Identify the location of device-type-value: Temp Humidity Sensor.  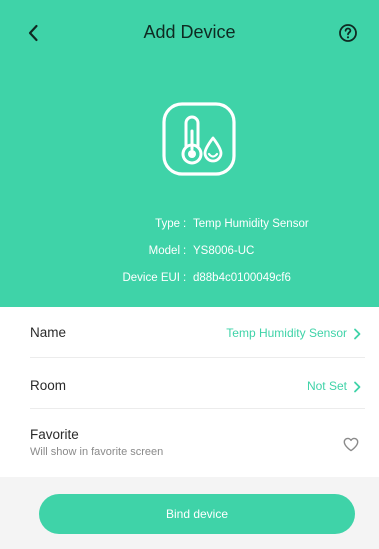
(251, 224).